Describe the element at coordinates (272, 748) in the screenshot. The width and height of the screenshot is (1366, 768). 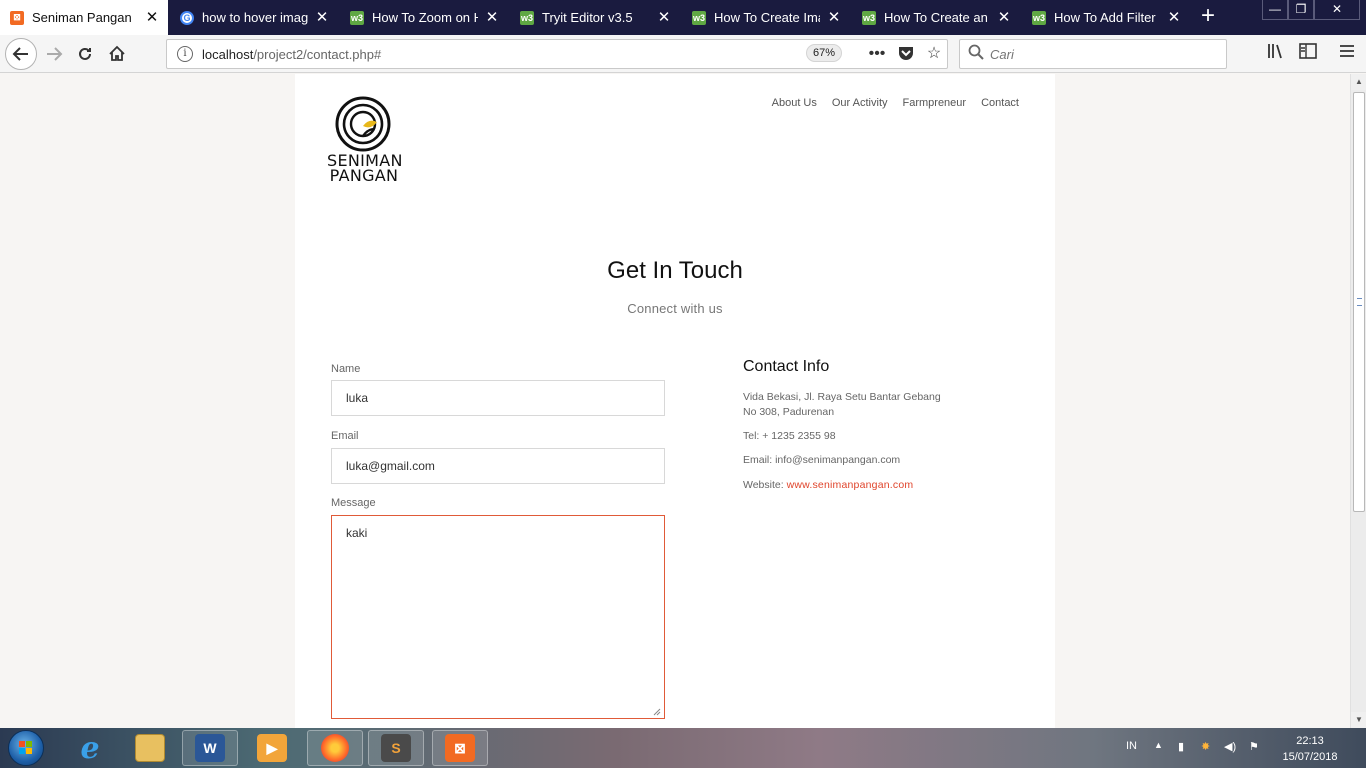
I see `taskbar-media-player: ▶` at that location.